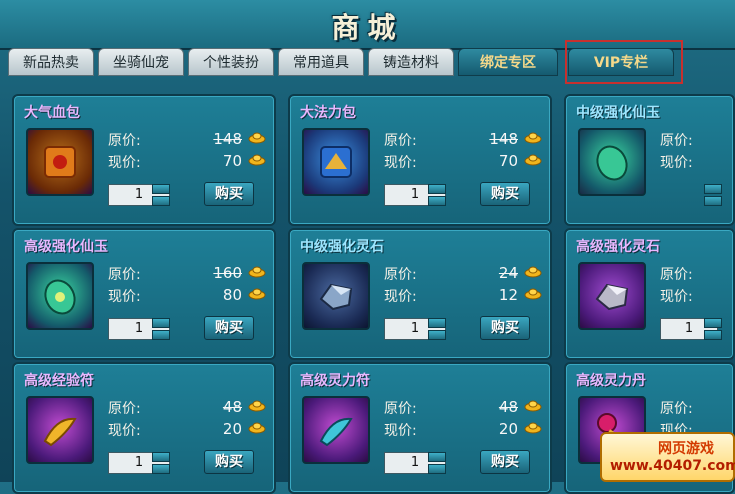  Describe the element at coordinates (508, 273) in the screenshot. I see `original-price: 24` at that location.